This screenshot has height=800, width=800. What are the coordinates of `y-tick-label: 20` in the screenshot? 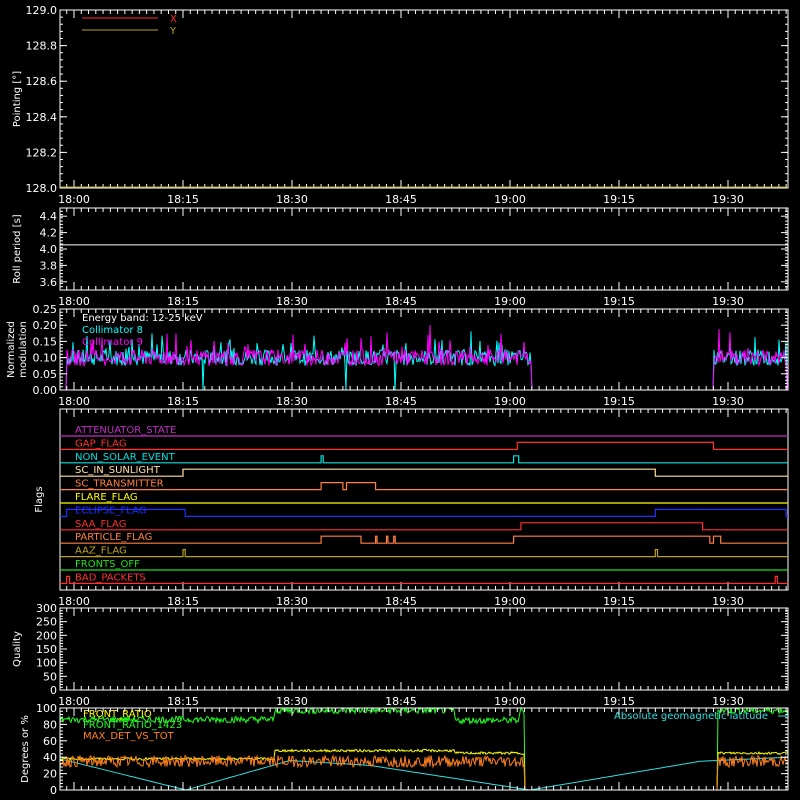 It's located at (50, 774).